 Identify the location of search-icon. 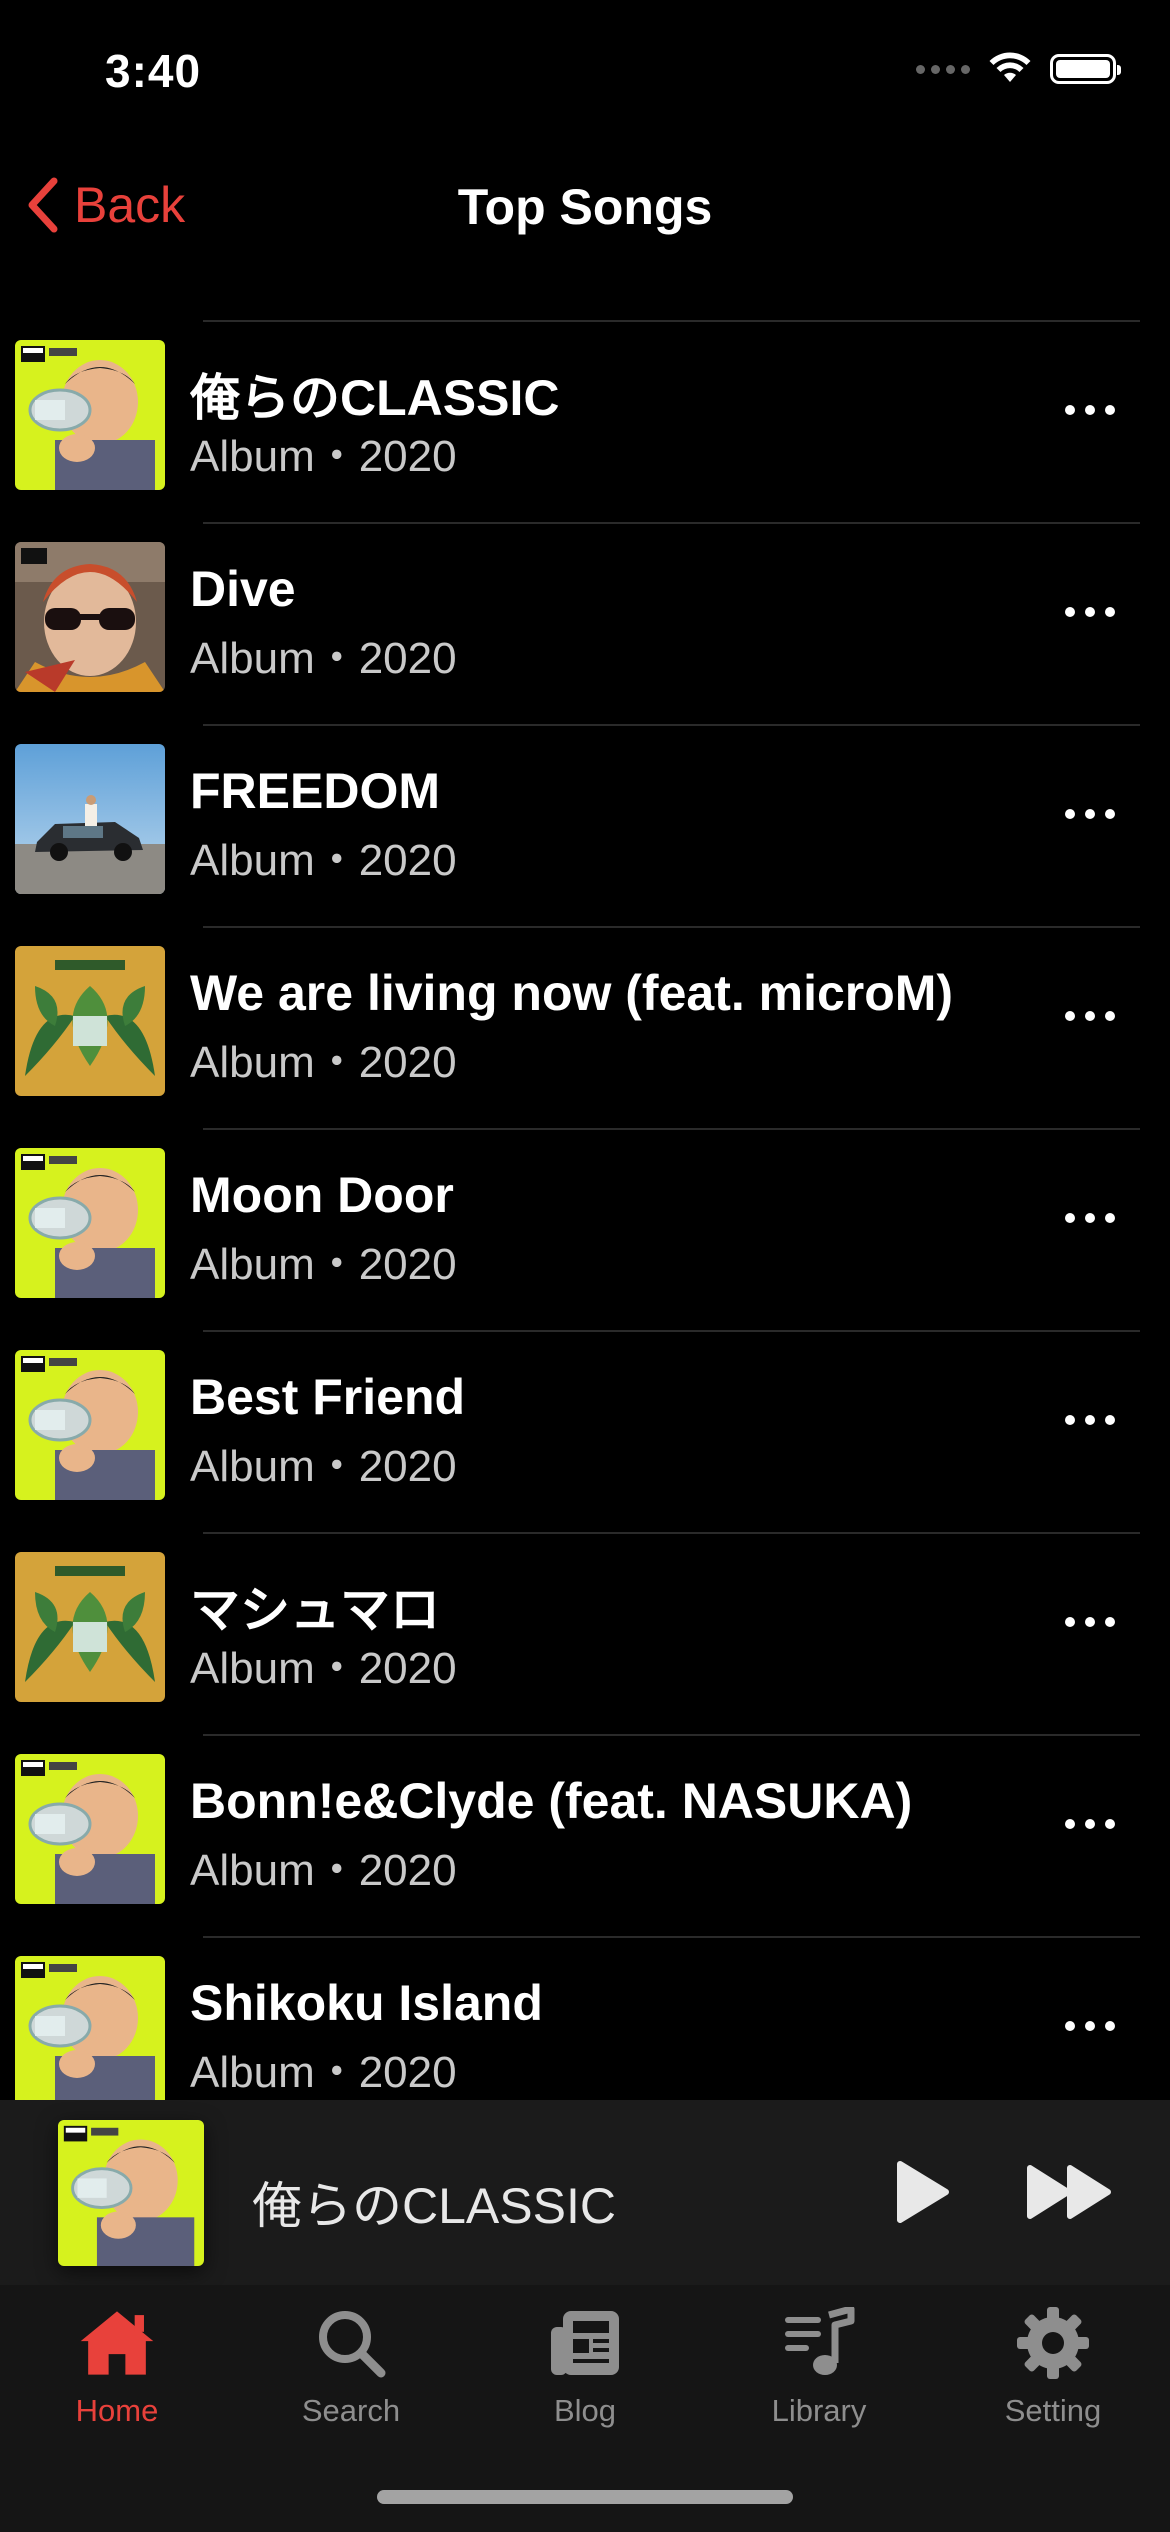
(351, 2343).